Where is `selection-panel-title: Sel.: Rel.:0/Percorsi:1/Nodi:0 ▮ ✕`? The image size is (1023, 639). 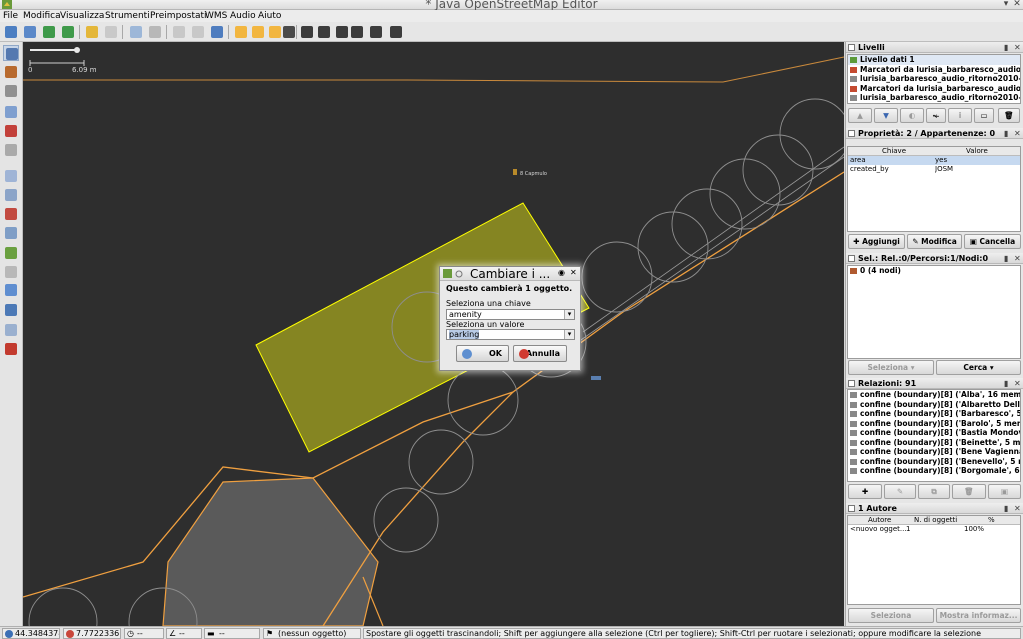 selection-panel-title: Sel.: Rel.:0/Percorsi:1/Nodi:0 ▮ ✕ is located at coordinates (934, 258).